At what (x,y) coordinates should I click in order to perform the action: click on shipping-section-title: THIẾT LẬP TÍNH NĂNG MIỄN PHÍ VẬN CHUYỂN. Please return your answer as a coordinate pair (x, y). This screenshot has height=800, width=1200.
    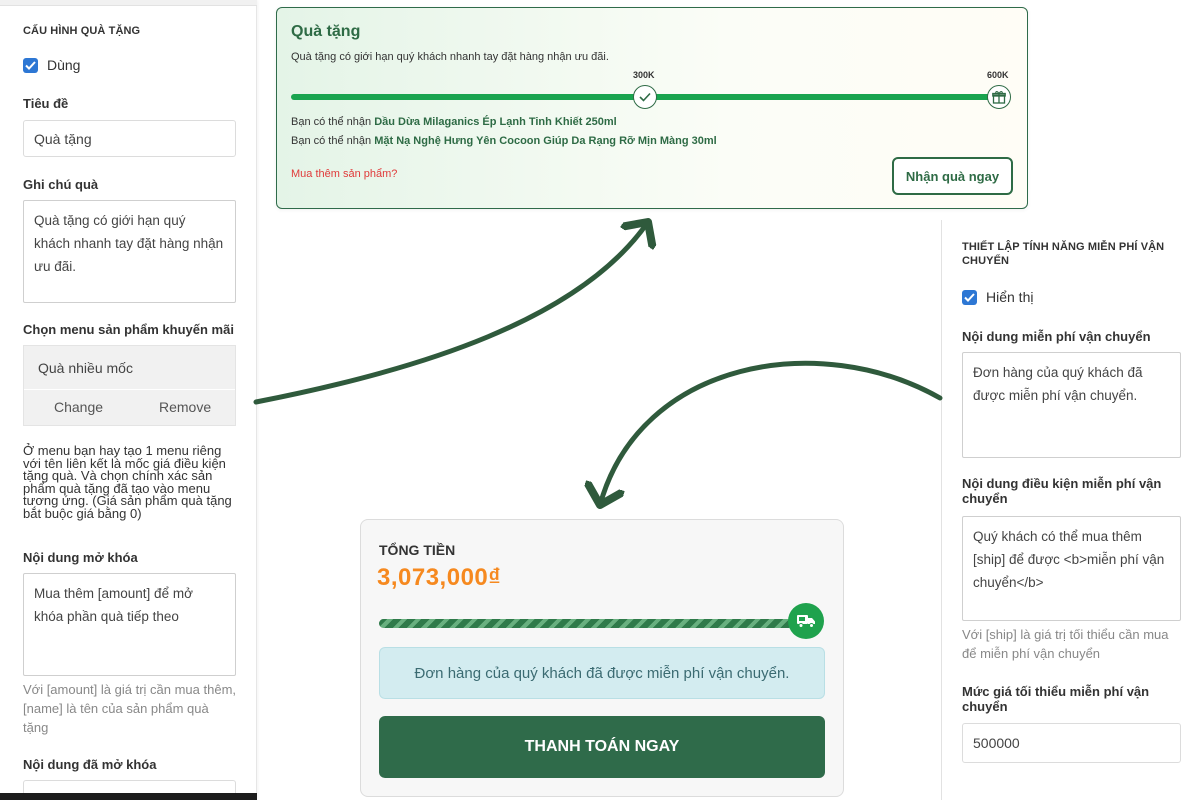
    Looking at the image, I should click on (1063, 254).